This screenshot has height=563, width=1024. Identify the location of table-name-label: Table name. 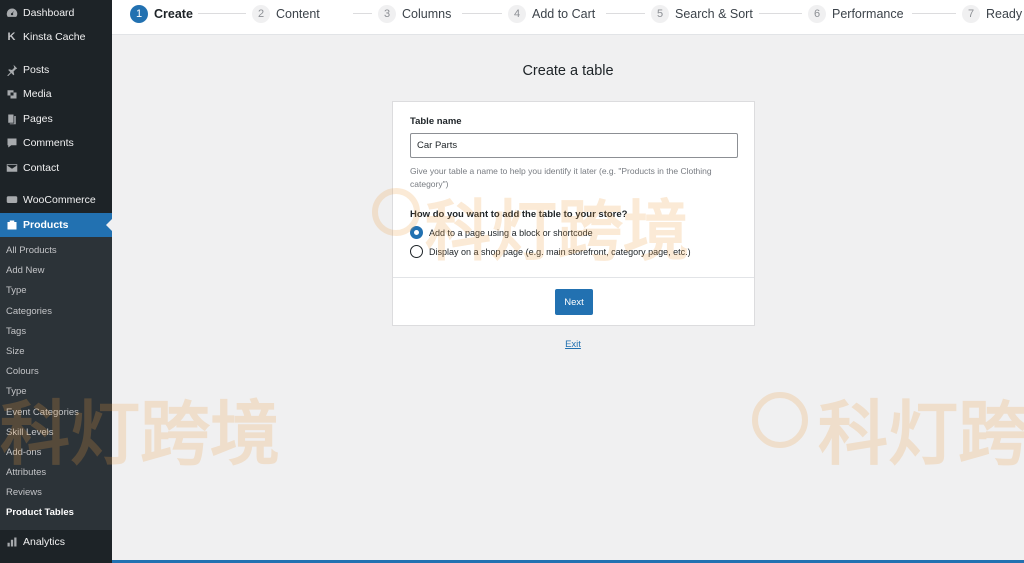
(436, 121).